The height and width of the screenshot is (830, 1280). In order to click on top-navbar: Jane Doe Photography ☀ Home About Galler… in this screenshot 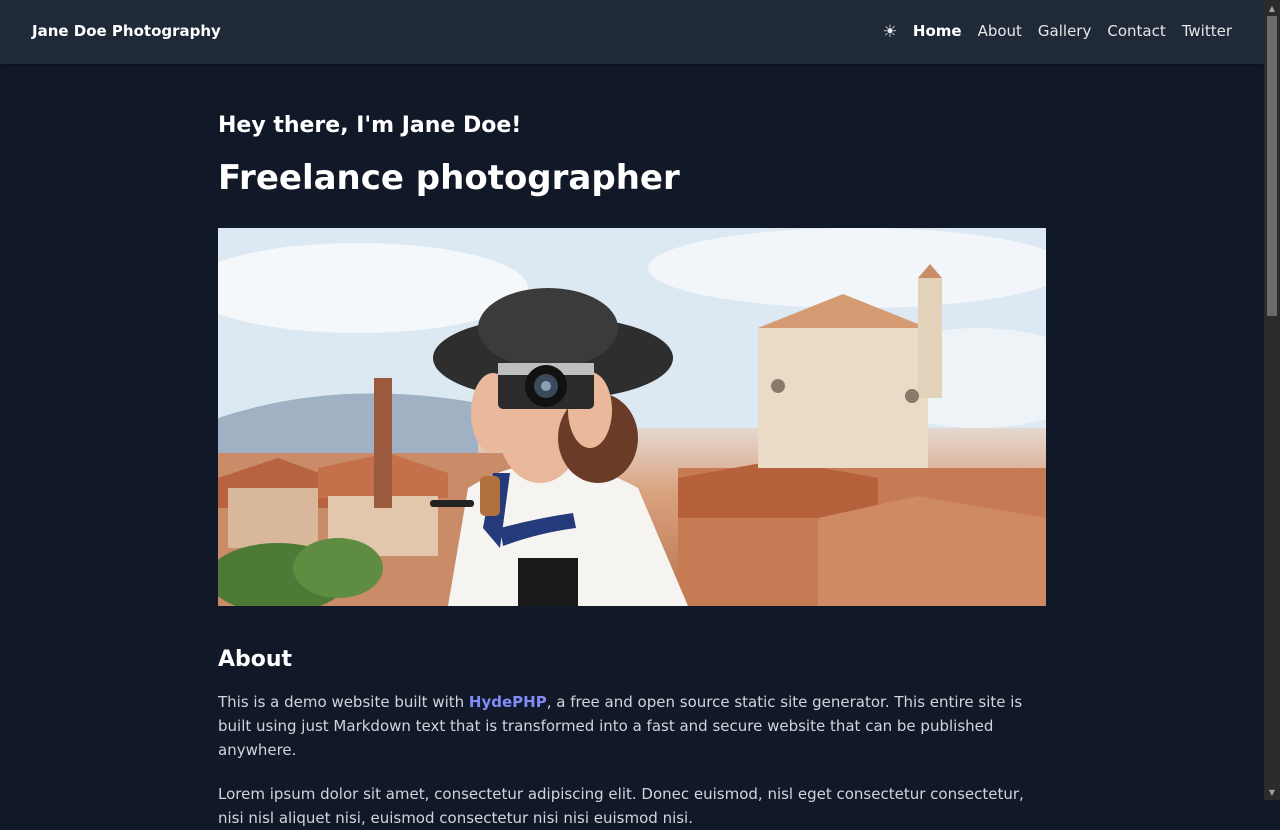, I will do `click(632, 32)`.